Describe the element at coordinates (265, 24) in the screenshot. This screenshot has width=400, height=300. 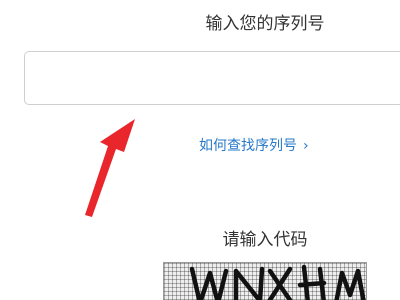
I see `serial-number-title: 输入您的序列号` at that location.